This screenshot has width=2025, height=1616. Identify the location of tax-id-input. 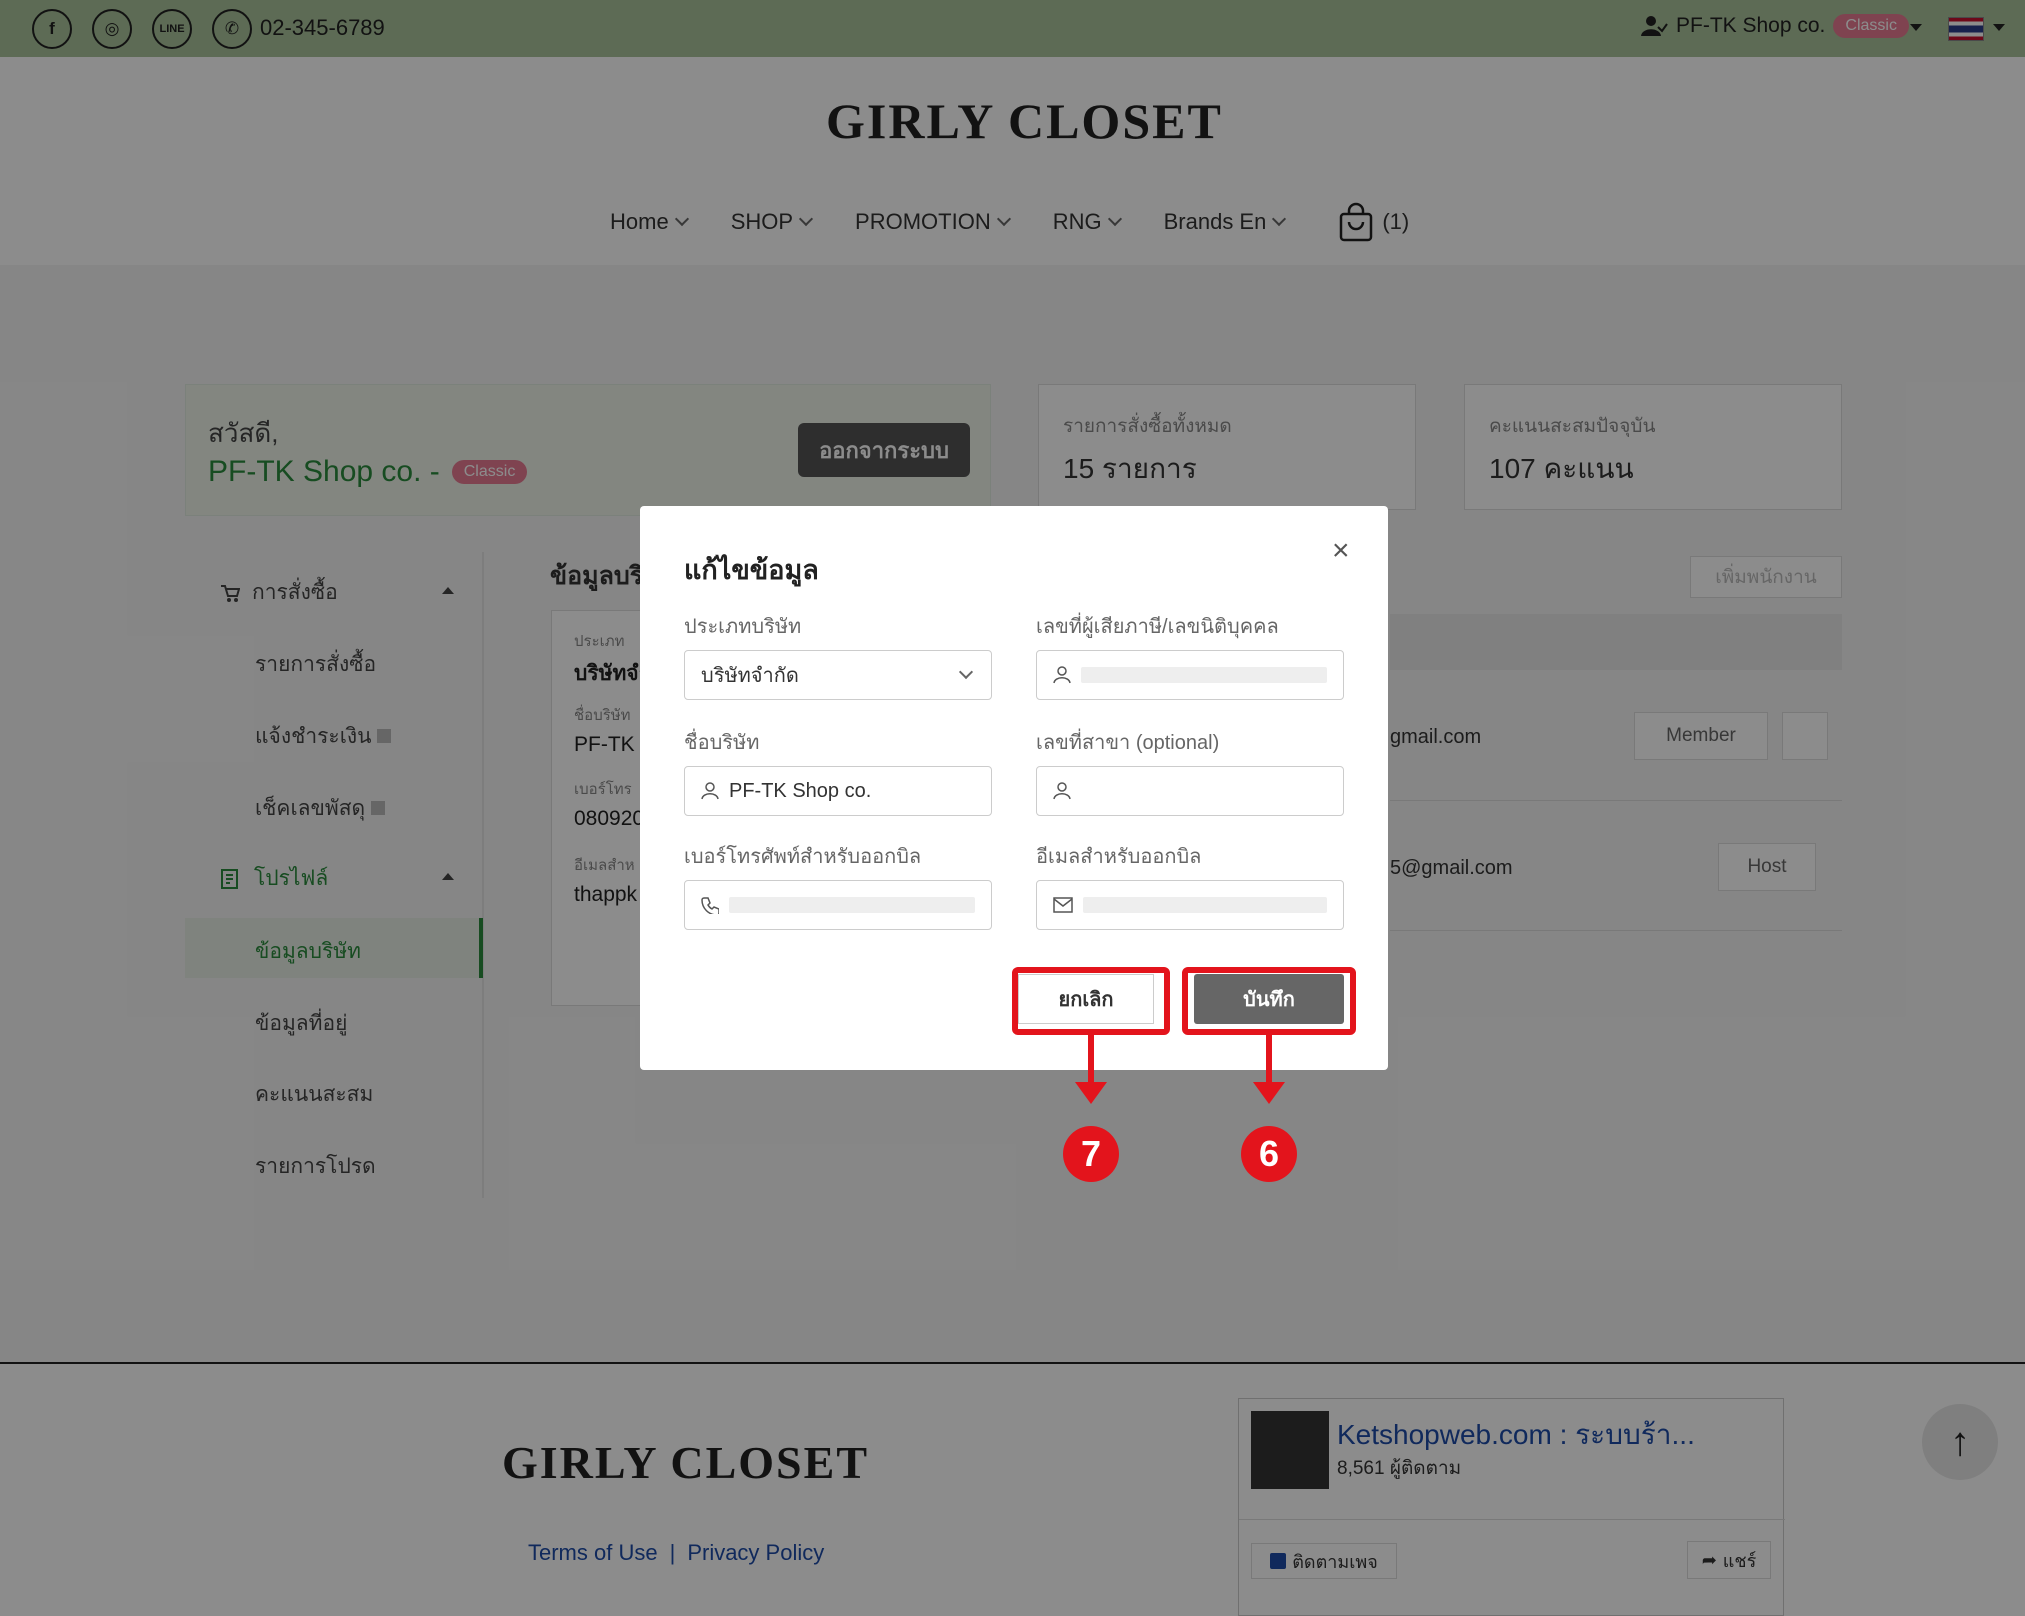
(1190, 675).